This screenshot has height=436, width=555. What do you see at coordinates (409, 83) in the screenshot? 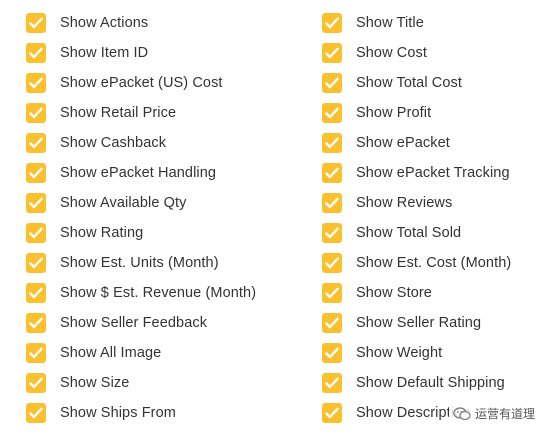
I see `option-label: Show Total Cost` at bounding box center [409, 83].